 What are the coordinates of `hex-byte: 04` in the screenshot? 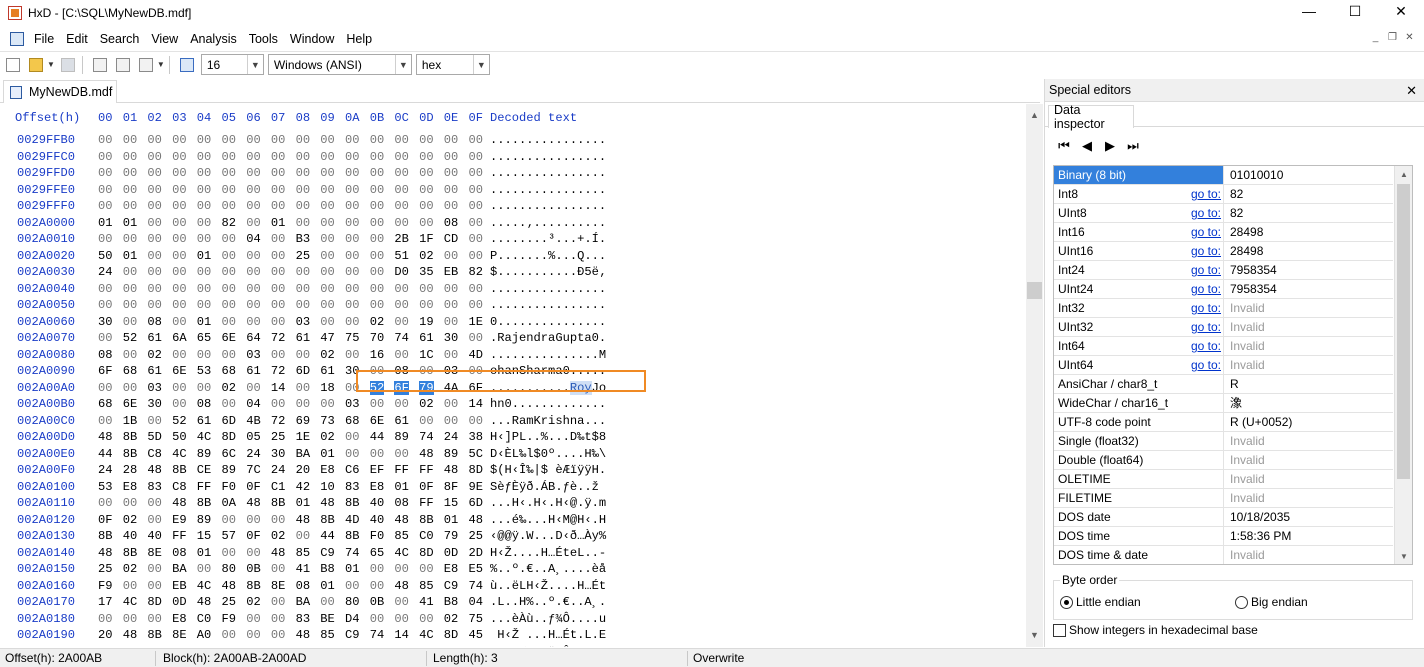 It's located at (253, 239).